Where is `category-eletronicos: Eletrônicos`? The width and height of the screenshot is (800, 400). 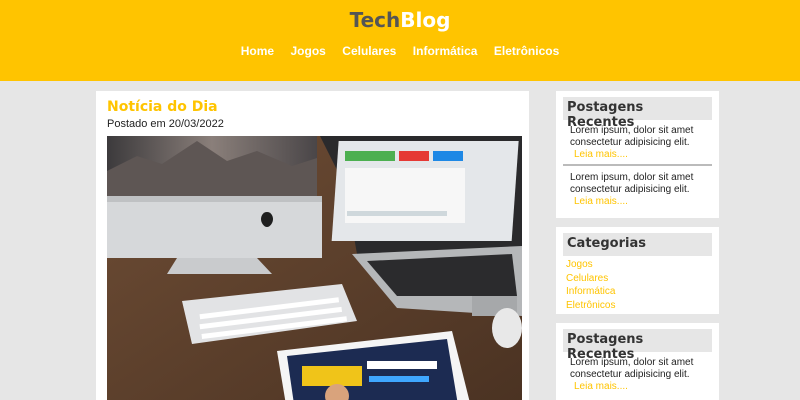 category-eletronicos: Eletrônicos is located at coordinates (590, 306).